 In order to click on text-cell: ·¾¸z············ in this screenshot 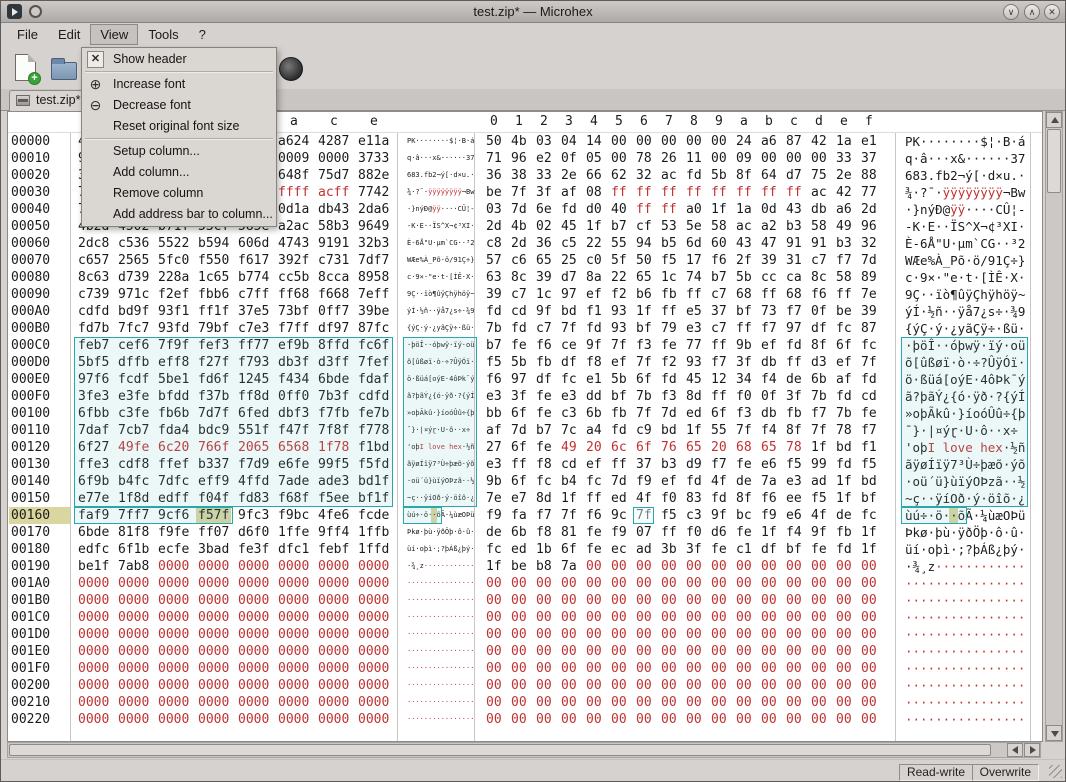, I will do `click(965, 566)`.